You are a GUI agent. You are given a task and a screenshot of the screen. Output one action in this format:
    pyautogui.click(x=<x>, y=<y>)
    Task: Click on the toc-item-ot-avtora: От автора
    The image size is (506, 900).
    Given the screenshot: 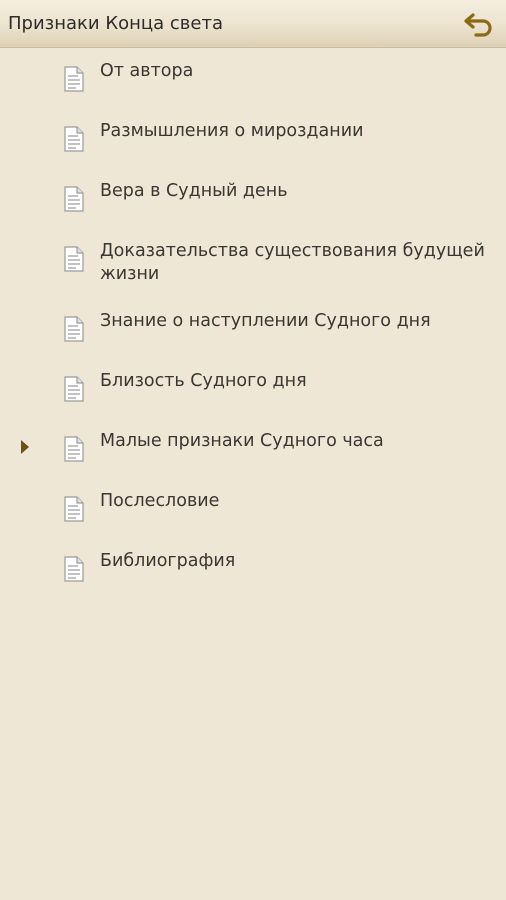 What is the action you would take?
    pyautogui.click(x=253, y=83)
    